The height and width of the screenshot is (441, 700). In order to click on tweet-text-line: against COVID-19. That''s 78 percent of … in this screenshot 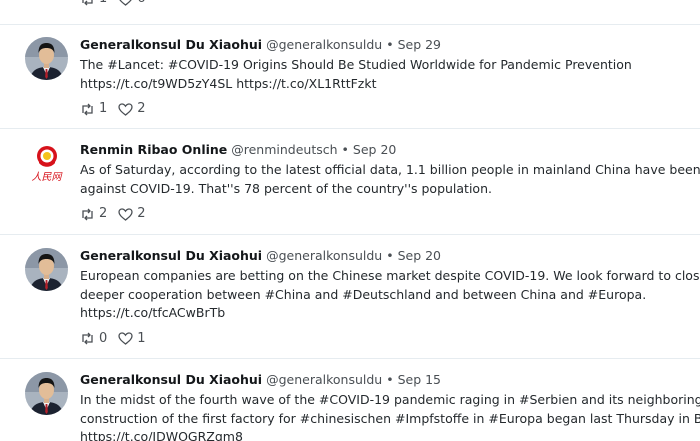, I will do `click(286, 188)`.